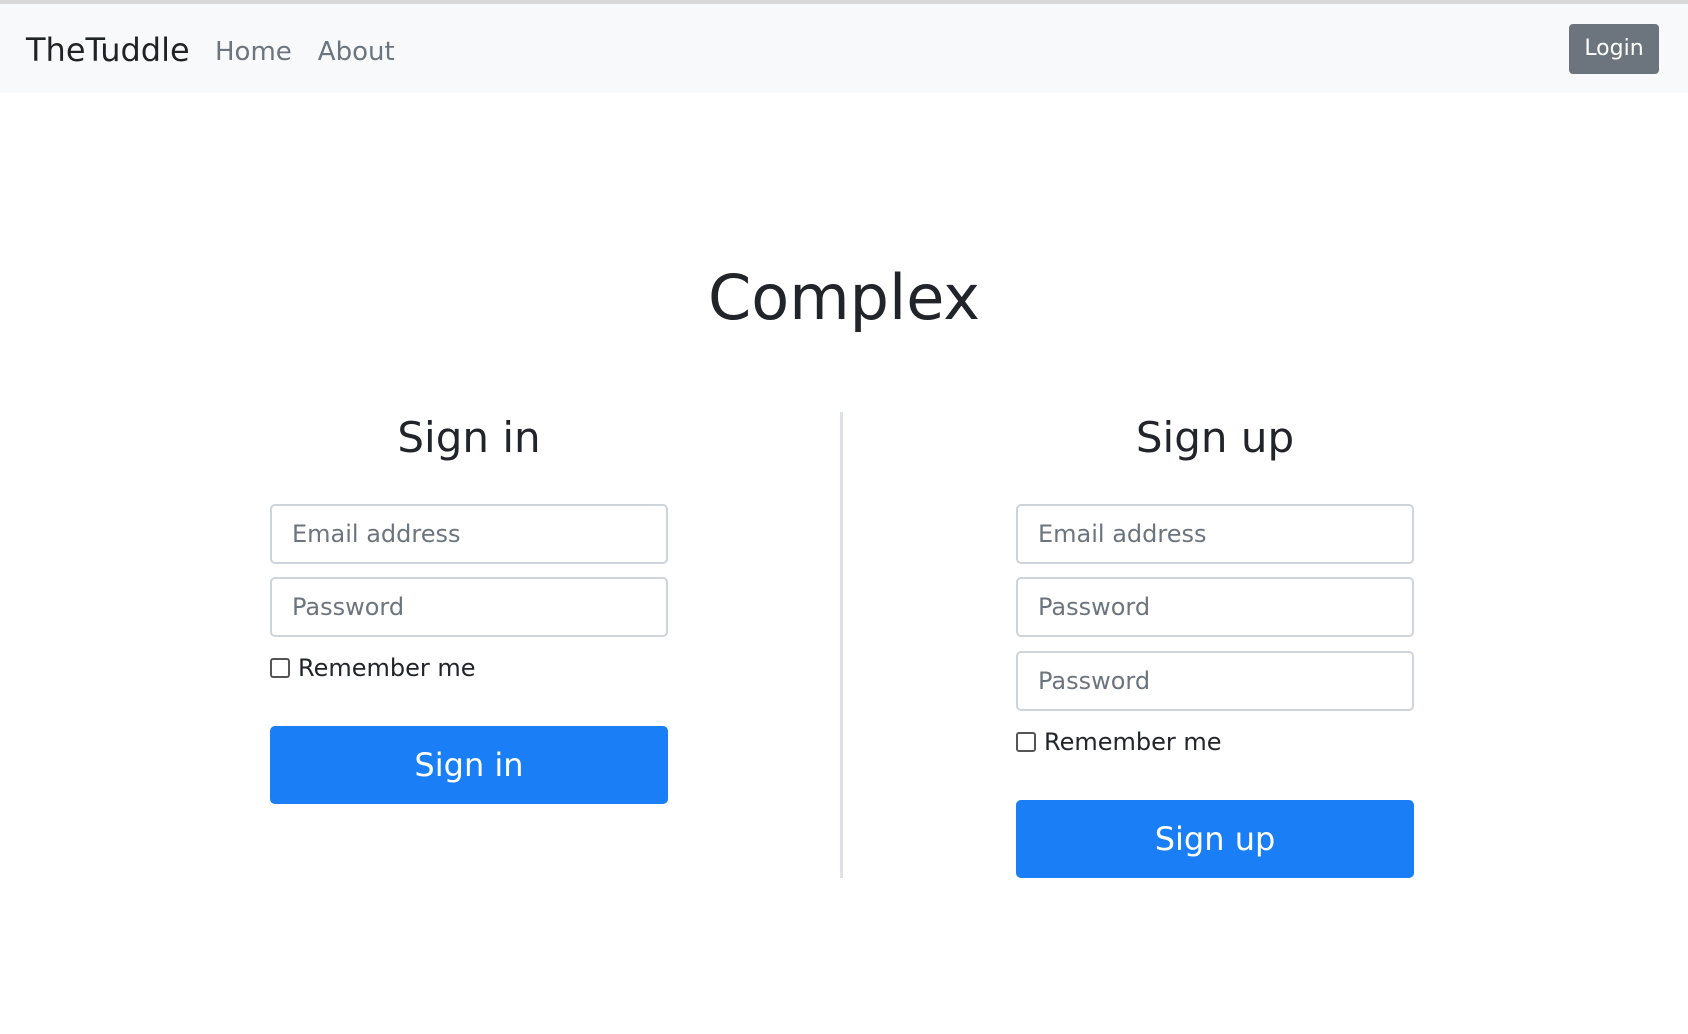 The width and height of the screenshot is (1688, 1034). I want to click on signin-email-input, so click(469, 534).